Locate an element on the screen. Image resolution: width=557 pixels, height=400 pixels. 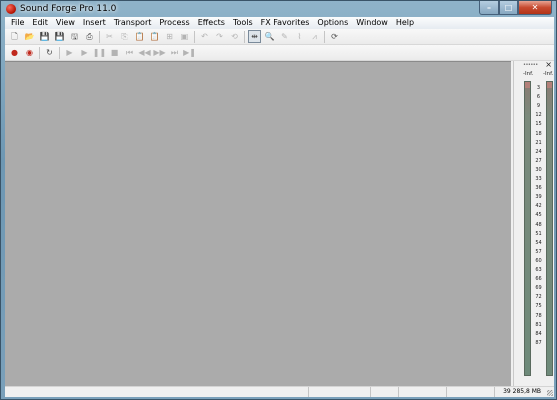
cut-icon: ✂ is located at coordinates (109, 36).